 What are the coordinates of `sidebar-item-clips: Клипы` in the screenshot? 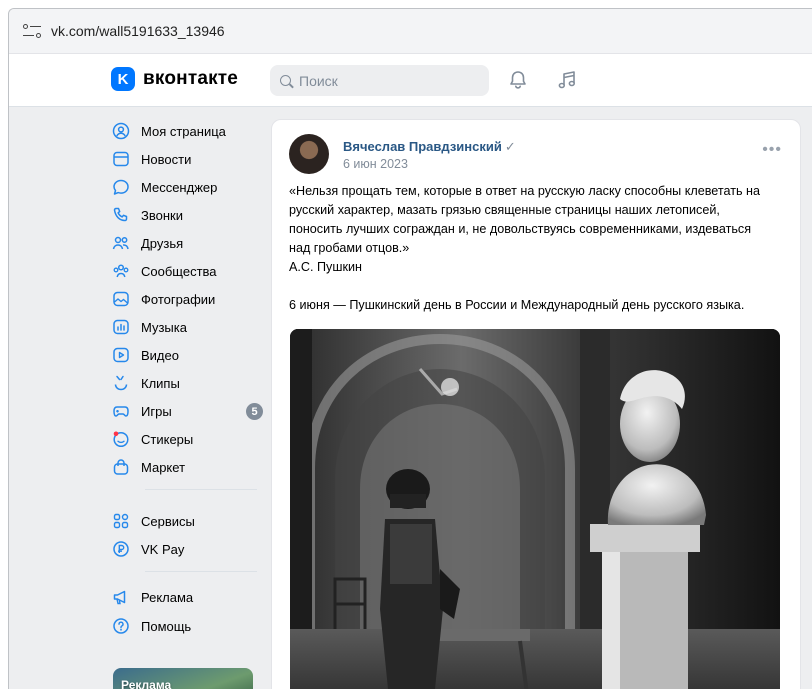 It's located at (187, 383).